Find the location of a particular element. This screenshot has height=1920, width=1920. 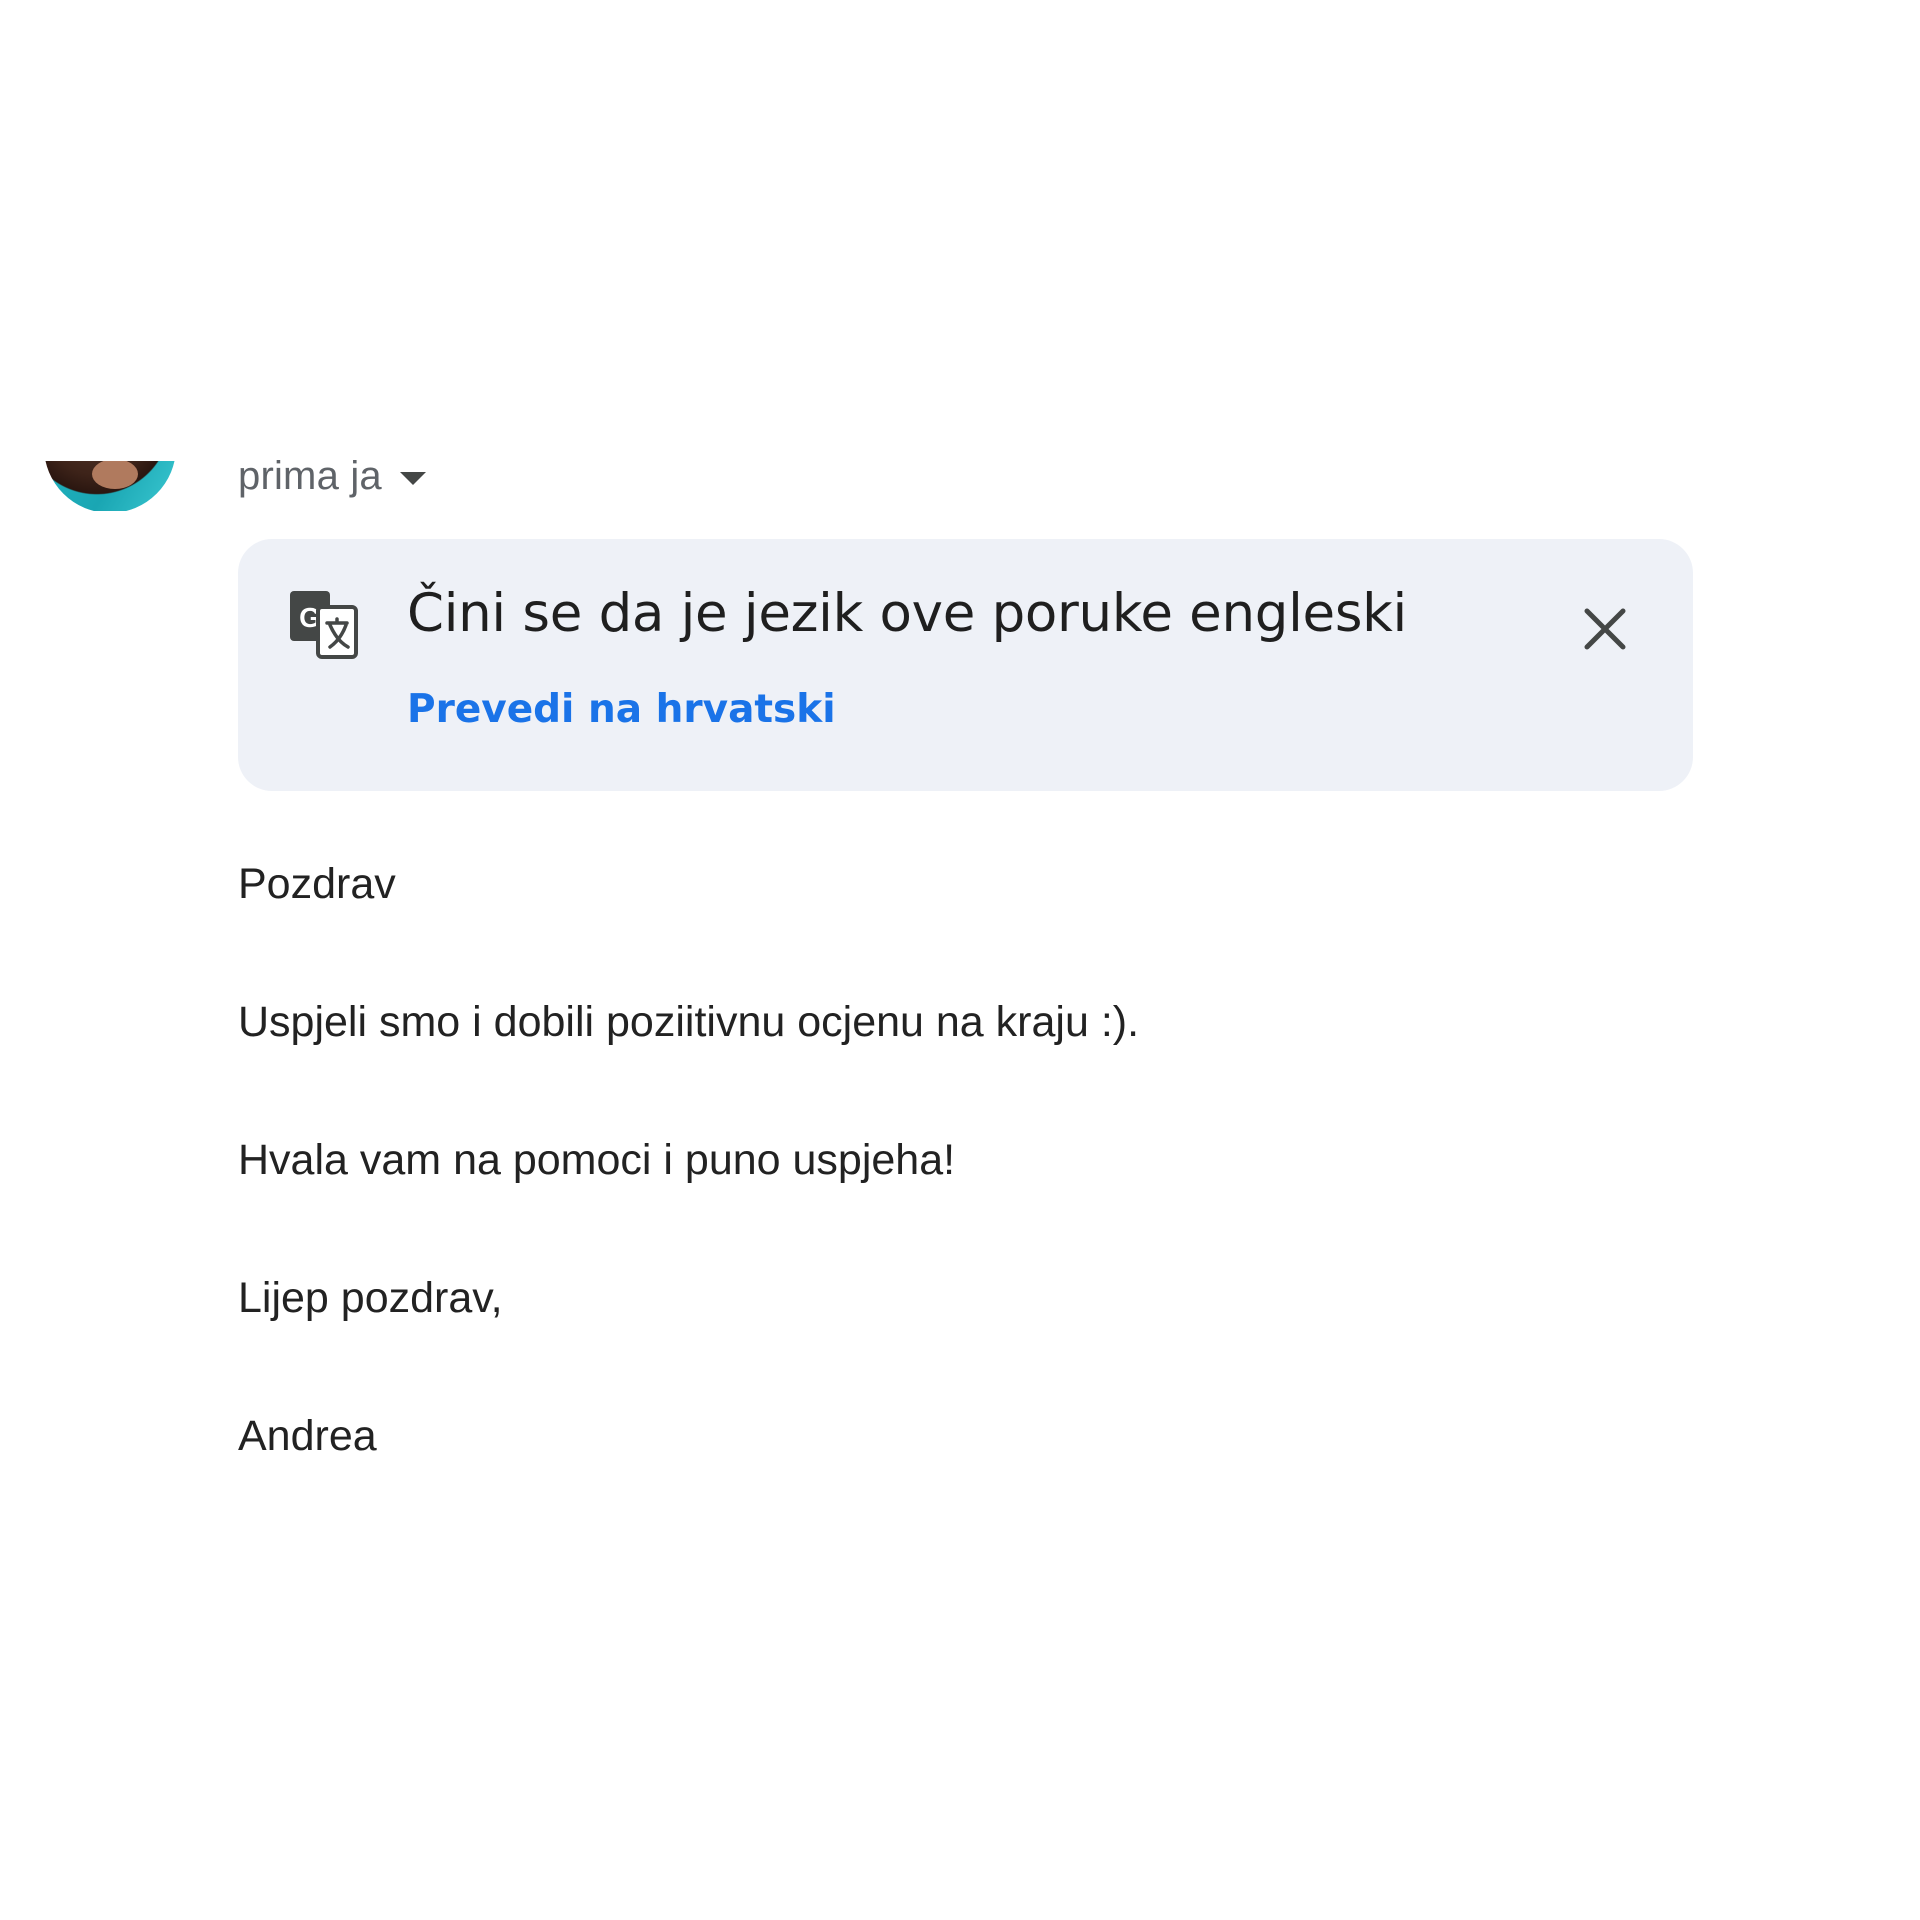

message-paragraph: Hvala vam na pomoci i puno uspjeha! is located at coordinates (597, 1160).